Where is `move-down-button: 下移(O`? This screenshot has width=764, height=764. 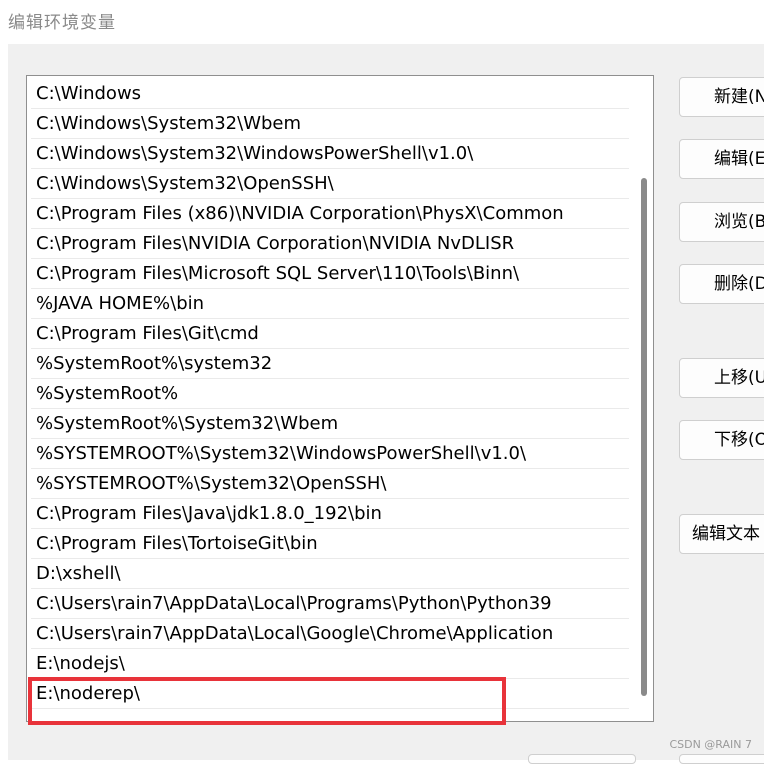
move-down-button: 下移(O is located at coordinates (721, 440).